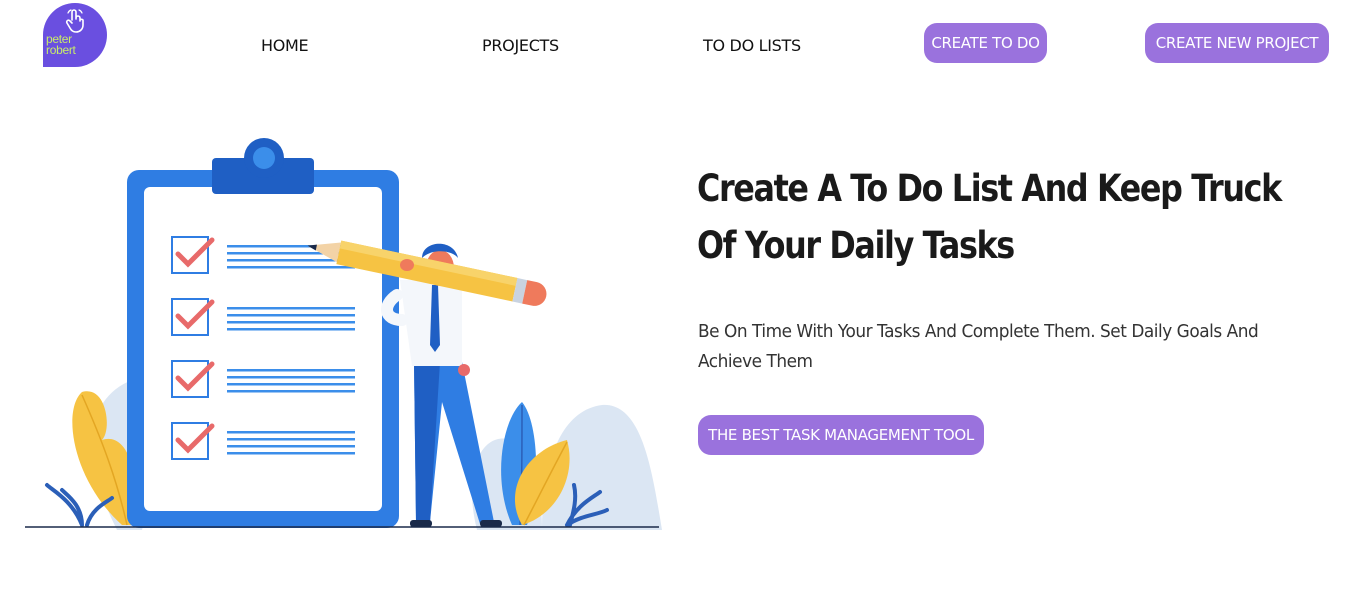  I want to click on nav-todo-lists: TO DO LISTS, so click(752, 45).